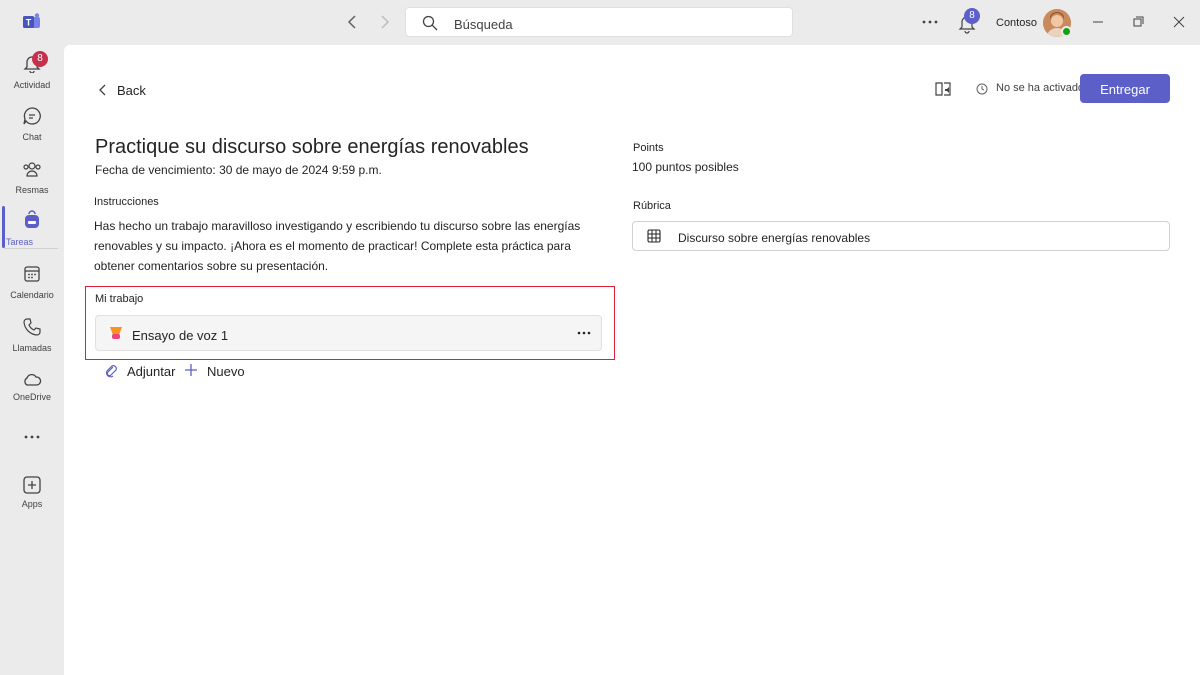  I want to click on title-bar: T Búsqueda 8 Contoso, so click(600, 22).